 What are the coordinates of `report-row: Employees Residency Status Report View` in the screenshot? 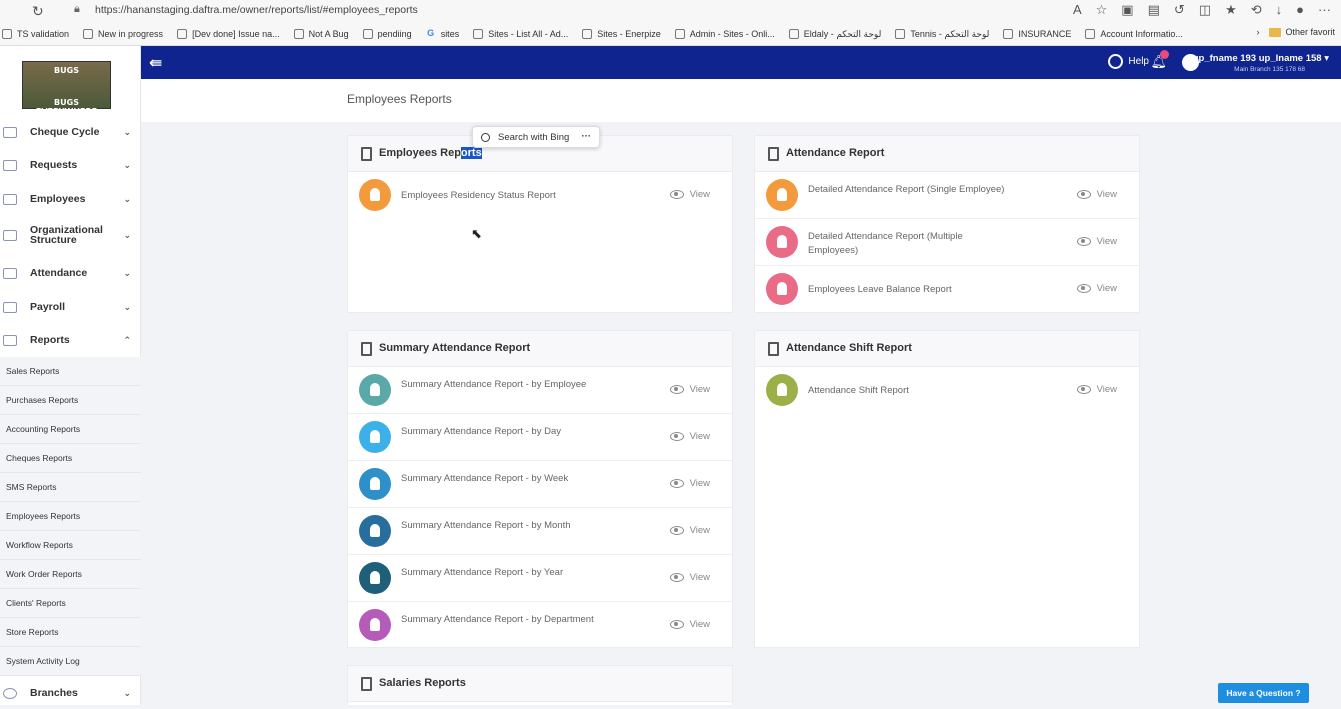 It's located at (540, 195).